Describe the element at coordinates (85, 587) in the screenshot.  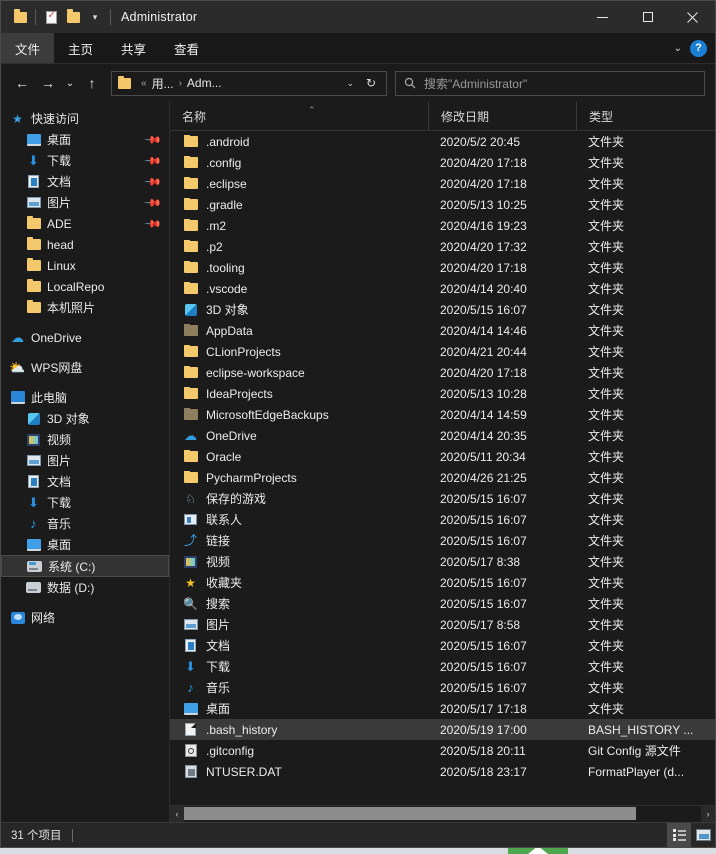
I see `sidebar-item-data-d-drive: 数据 (D:)` at that location.